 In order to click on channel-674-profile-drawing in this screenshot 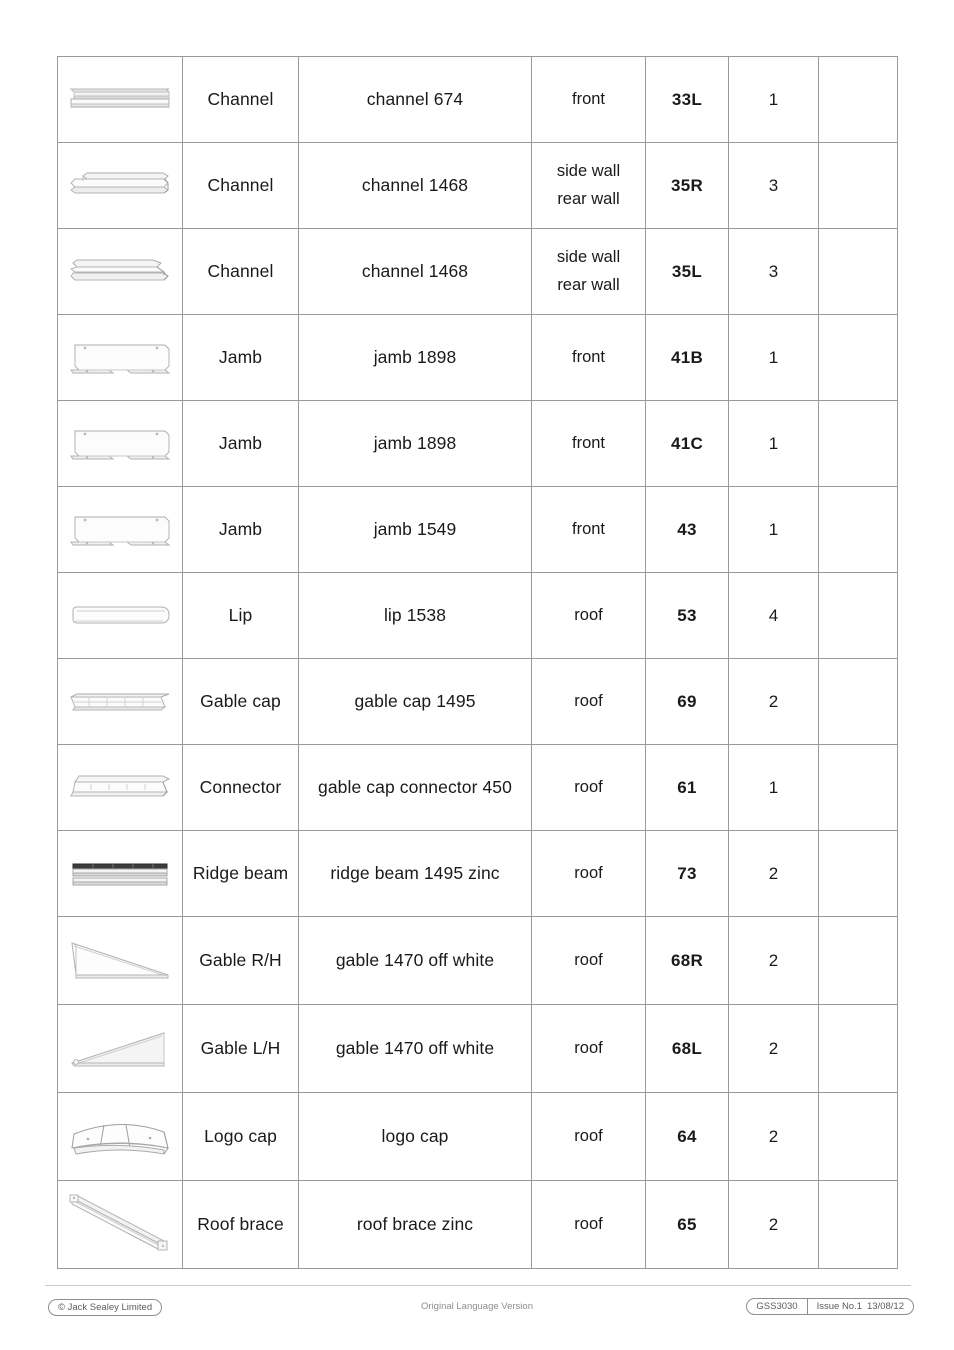, I will do `click(120, 97)`.